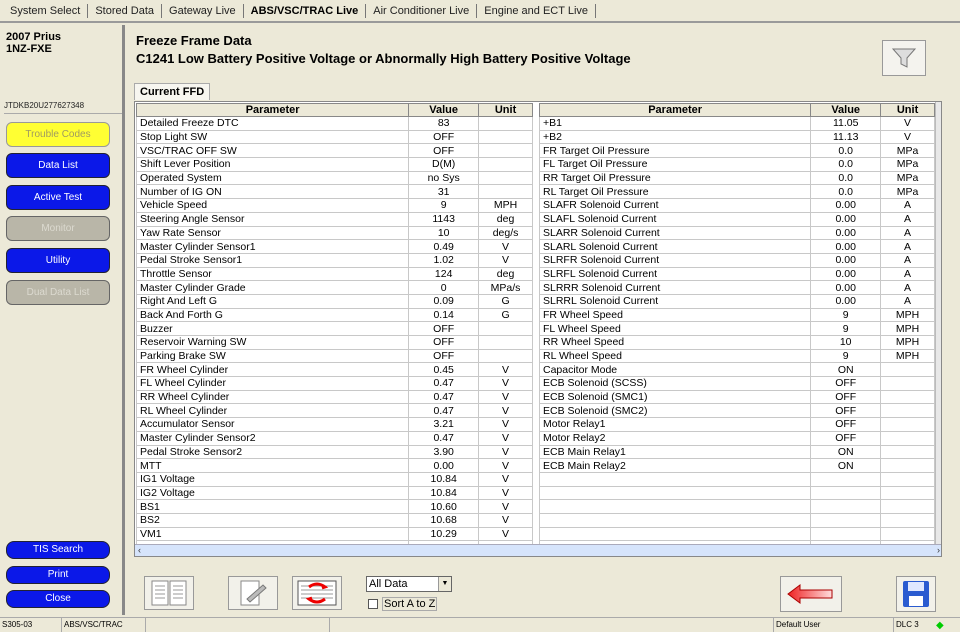 Image resolution: width=960 pixels, height=632 pixels. I want to click on value-cell: ON, so click(846, 465).